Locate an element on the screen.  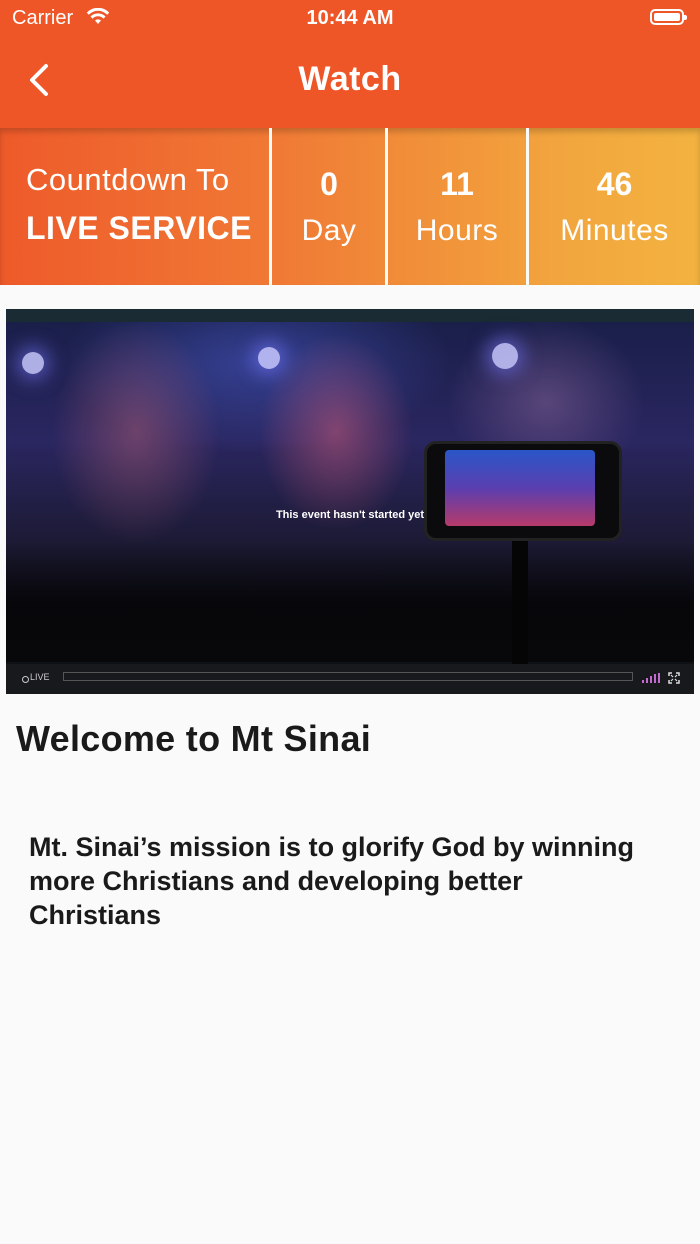
days-unit: Day is located at coordinates (329, 230).